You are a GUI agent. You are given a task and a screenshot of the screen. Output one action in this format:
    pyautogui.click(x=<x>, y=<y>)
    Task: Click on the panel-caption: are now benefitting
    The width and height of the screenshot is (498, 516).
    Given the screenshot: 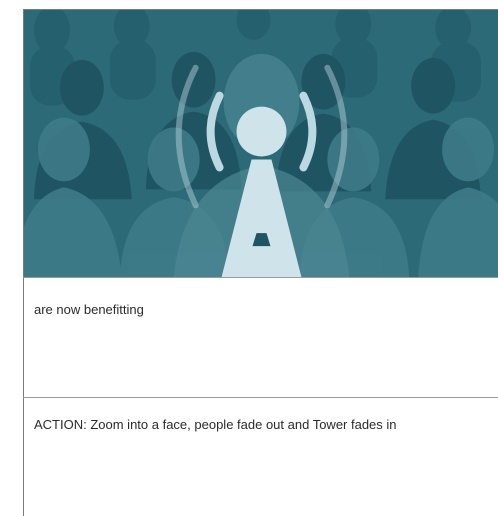 What is the action you would take?
    pyautogui.click(x=89, y=309)
    